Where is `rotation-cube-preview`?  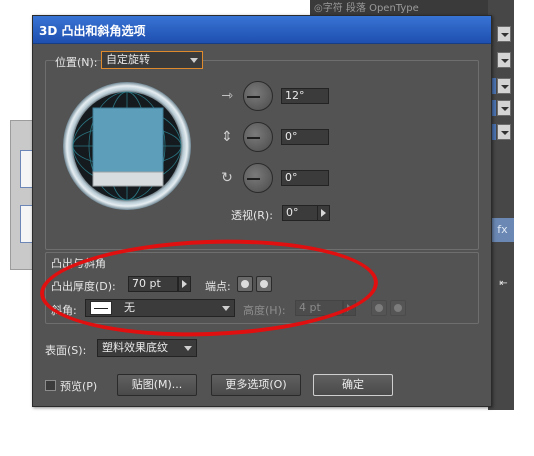 rotation-cube-preview is located at coordinates (127, 146).